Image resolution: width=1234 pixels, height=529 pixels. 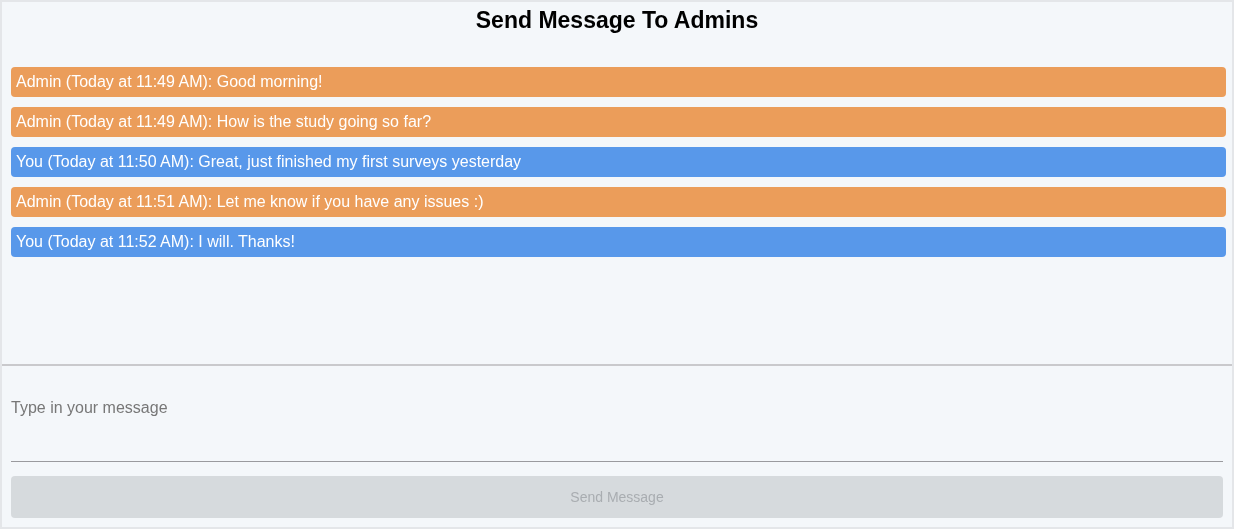 I want to click on message-bubble: Admin (Today at 11:49 AM): Good morning!, so click(x=618, y=82).